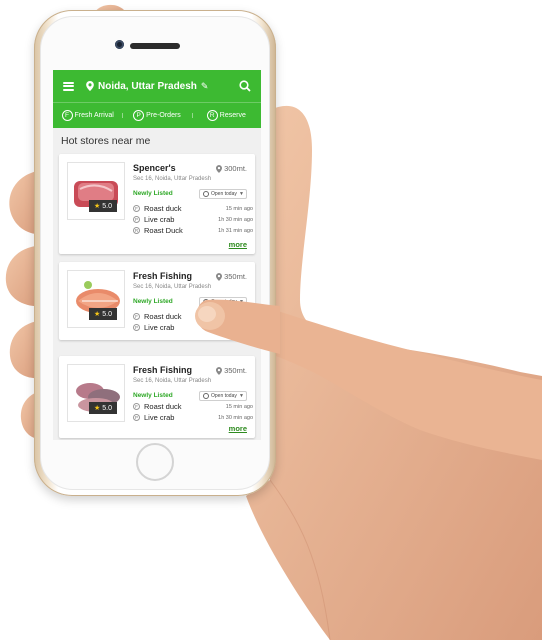 Image resolution: width=542 pixels, height=640 pixels. I want to click on location-label: Noida, Uttar Pradesh, so click(147, 86).